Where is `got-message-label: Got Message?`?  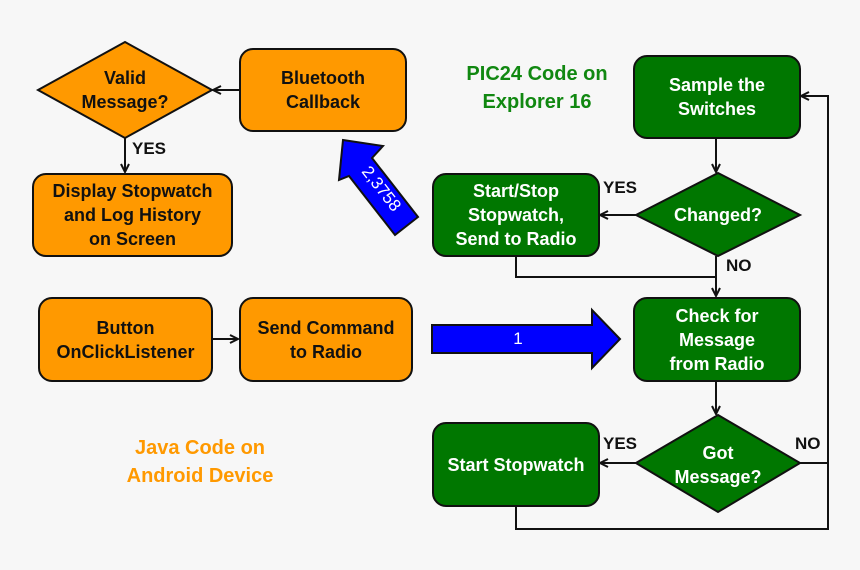 got-message-label: Got Message? is located at coordinates (718, 465).